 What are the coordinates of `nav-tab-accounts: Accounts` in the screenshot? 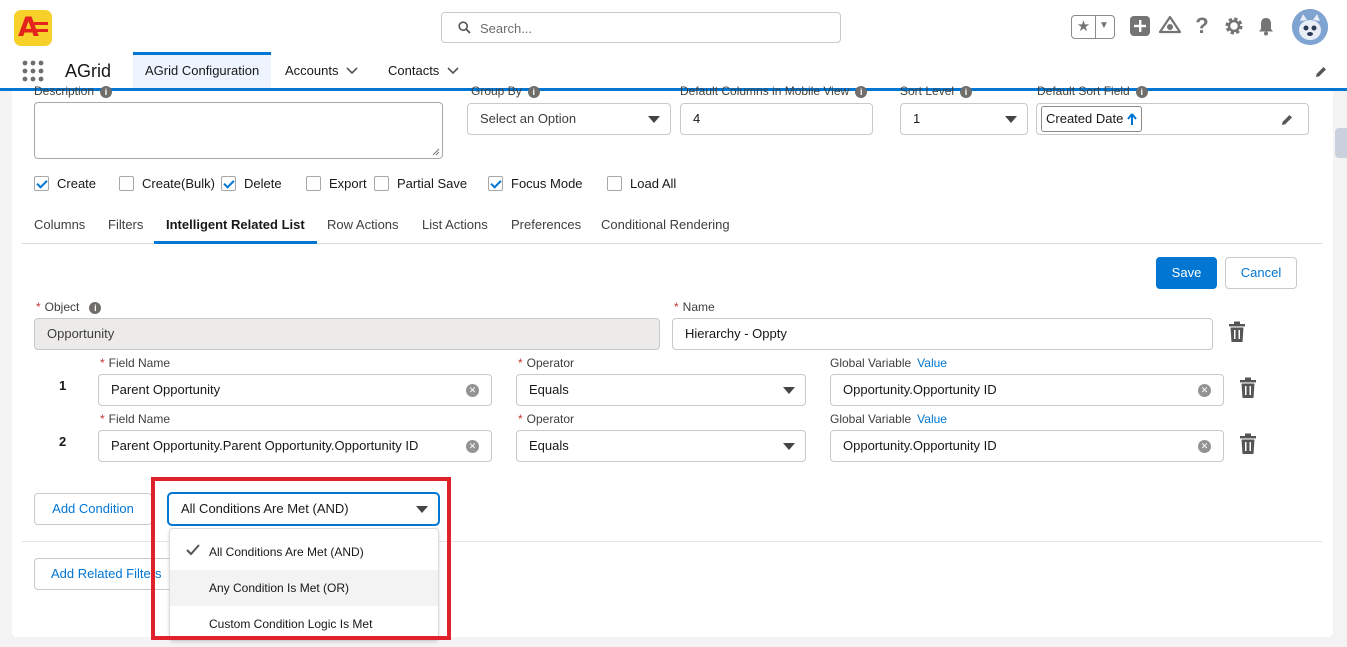 It's located at (322, 71).